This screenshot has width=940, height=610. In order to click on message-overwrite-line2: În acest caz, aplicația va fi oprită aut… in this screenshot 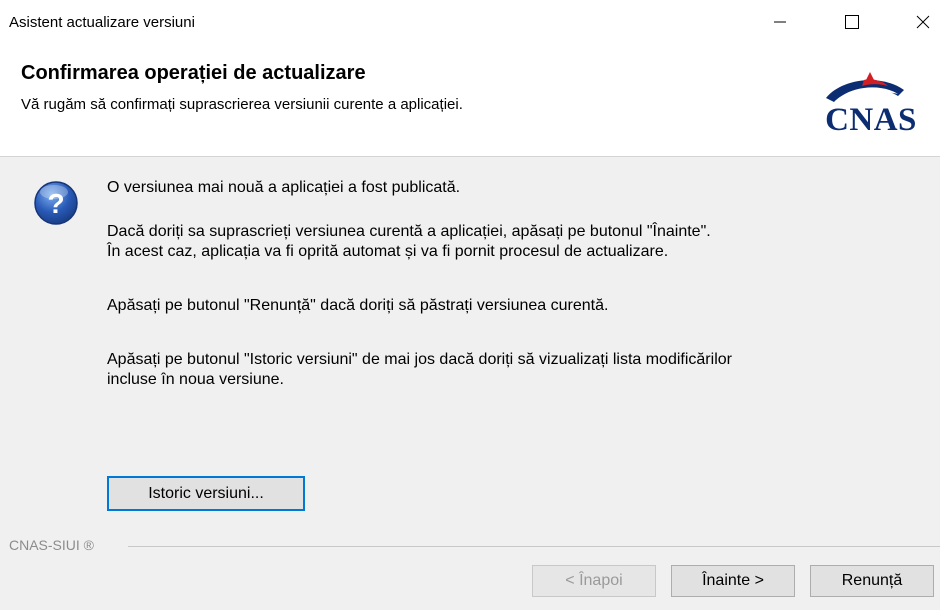, I will do `click(388, 251)`.